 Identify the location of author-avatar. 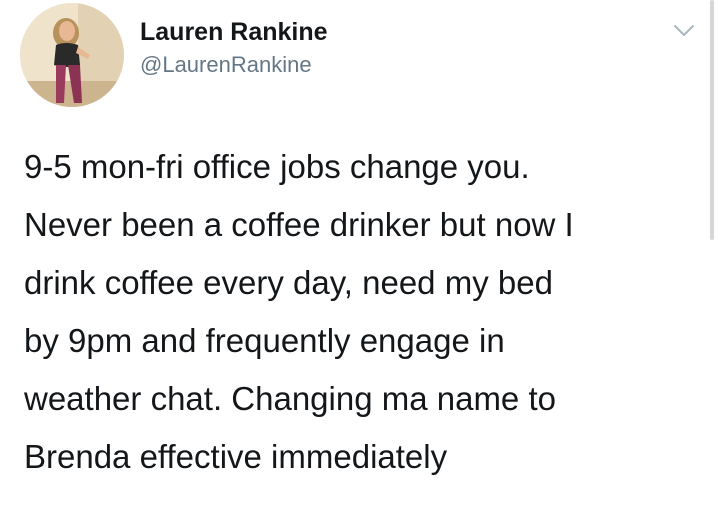
(72, 55).